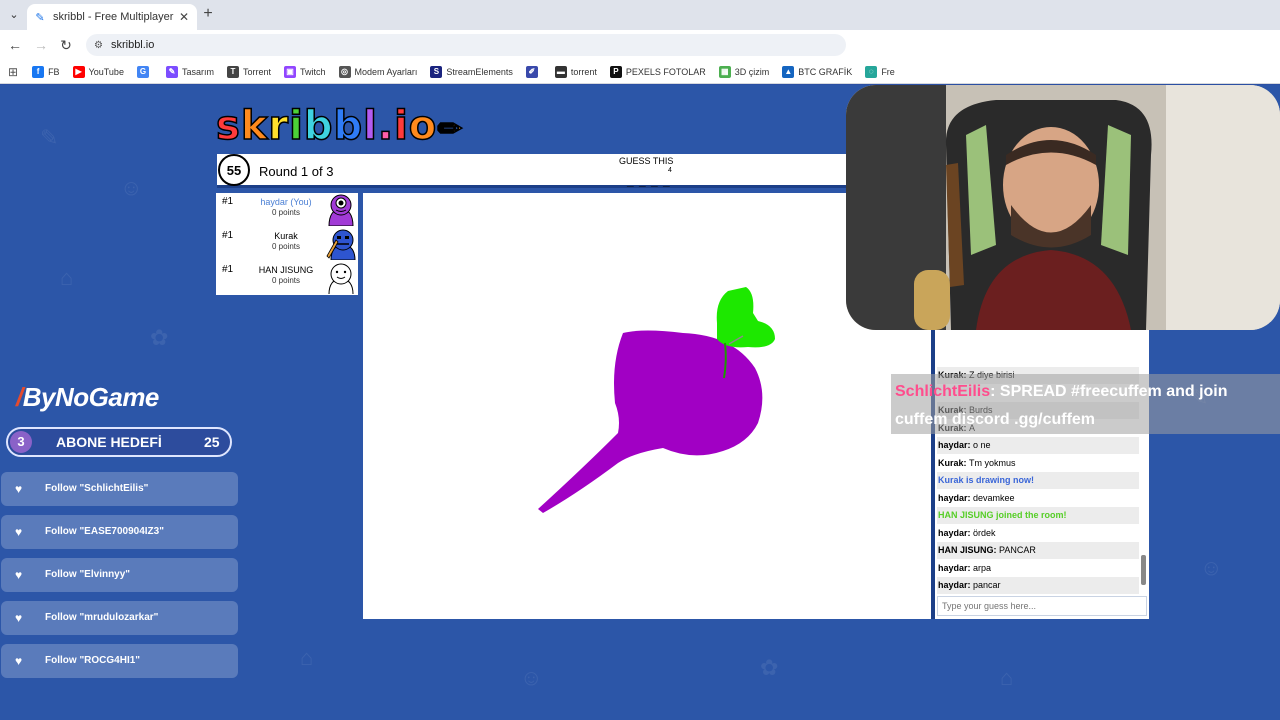 This screenshot has height=720, width=1280. Describe the element at coordinates (91, 397) in the screenshot. I see `brand-name: ByNoGame` at that location.